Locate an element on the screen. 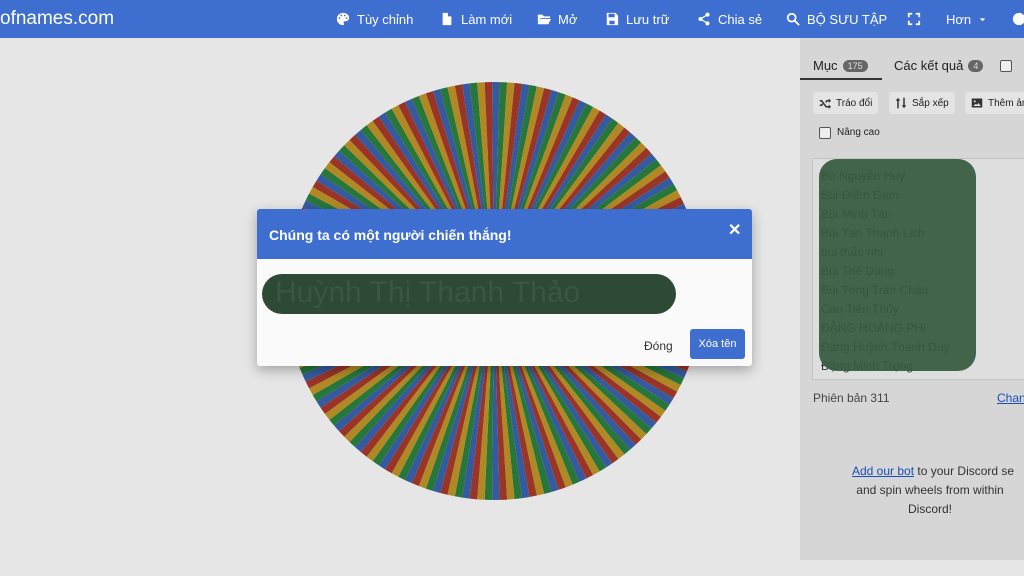 The width and height of the screenshot is (1024, 576). globe-icon is located at coordinates (1018, 19).